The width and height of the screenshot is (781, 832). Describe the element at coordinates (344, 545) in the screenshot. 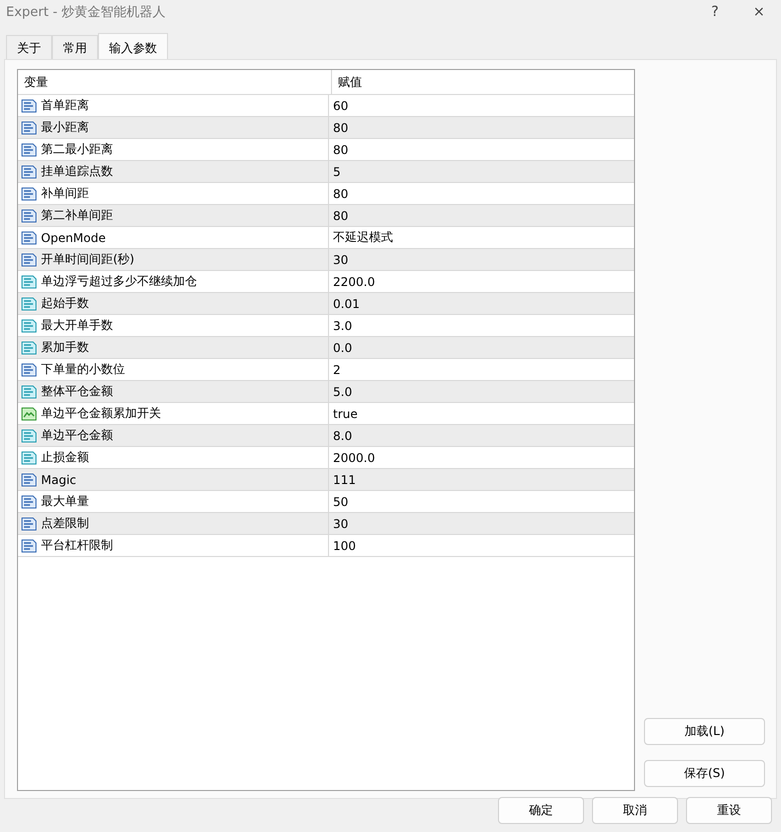

I see `variable-value: 100` at that location.